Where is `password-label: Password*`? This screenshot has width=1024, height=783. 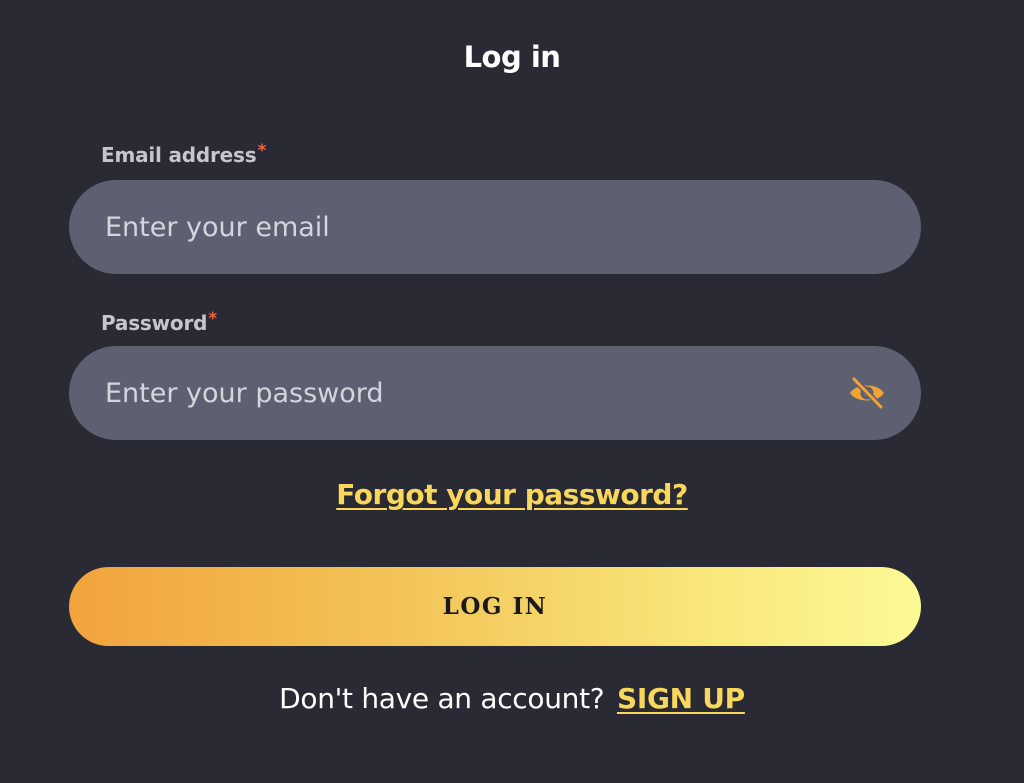
password-label: Password* is located at coordinates (159, 322).